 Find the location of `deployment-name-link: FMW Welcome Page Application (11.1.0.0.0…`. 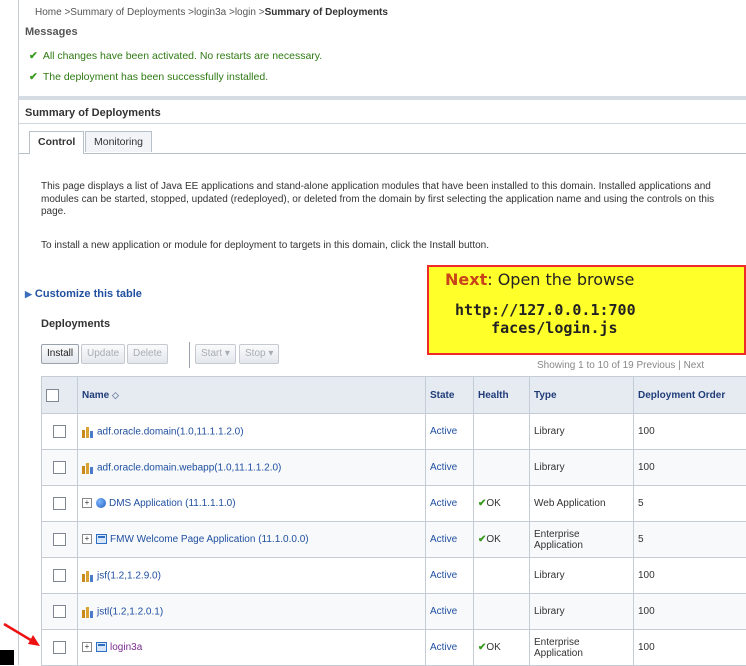

deployment-name-link: FMW Welcome Page Application (11.1.0.0.0… is located at coordinates (209, 539).